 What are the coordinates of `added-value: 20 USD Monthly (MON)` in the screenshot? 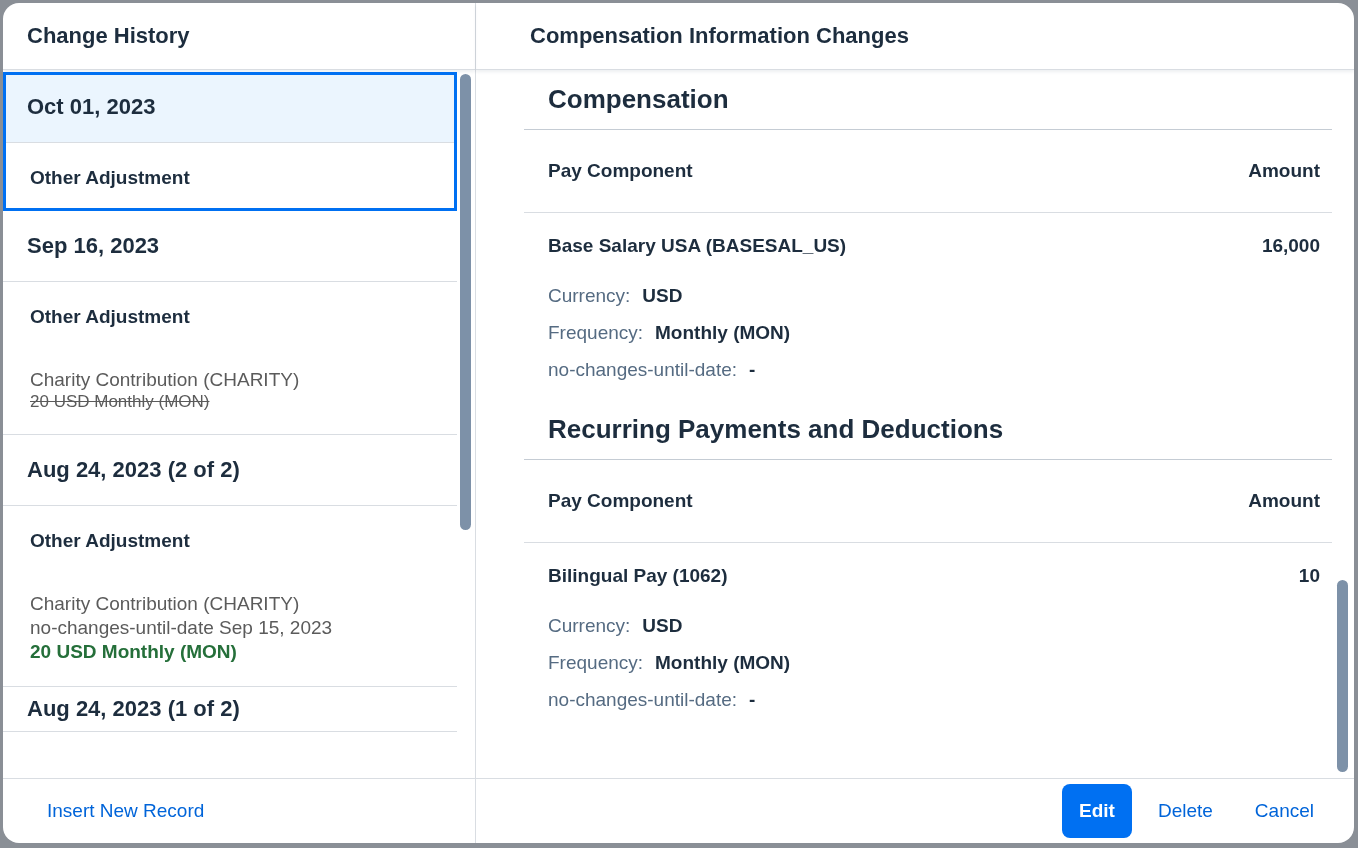 It's located at (134, 652).